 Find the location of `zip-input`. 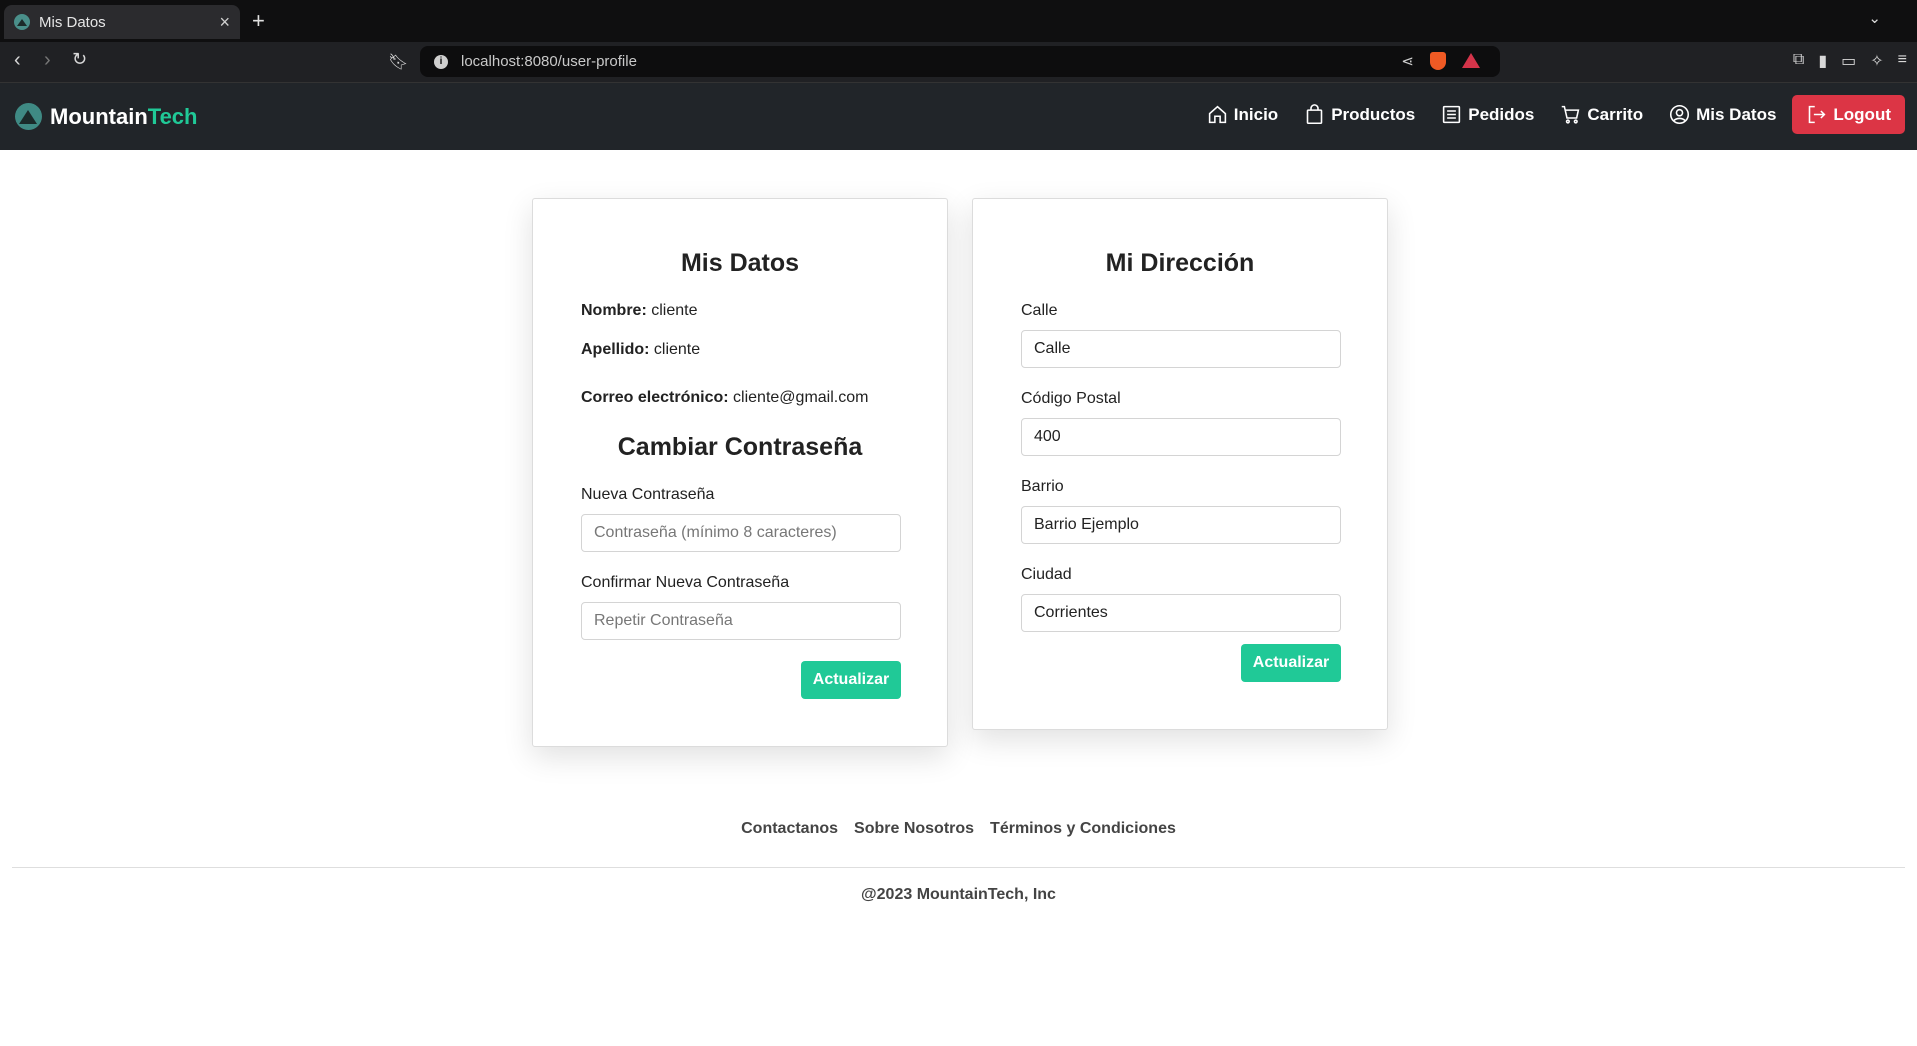

zip-input is located at coordinates (1181, 437).